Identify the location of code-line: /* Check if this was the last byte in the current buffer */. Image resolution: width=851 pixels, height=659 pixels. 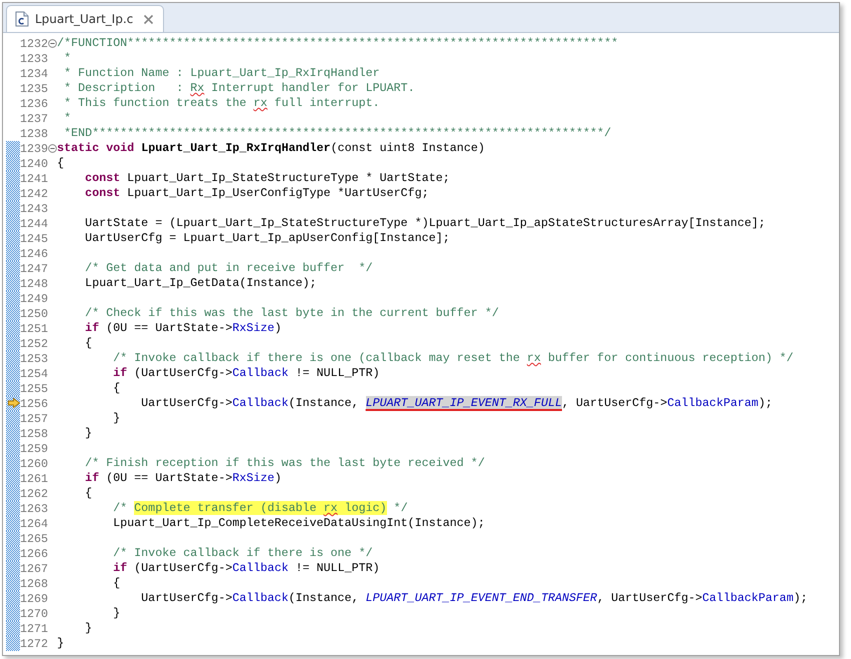
(291, 313).